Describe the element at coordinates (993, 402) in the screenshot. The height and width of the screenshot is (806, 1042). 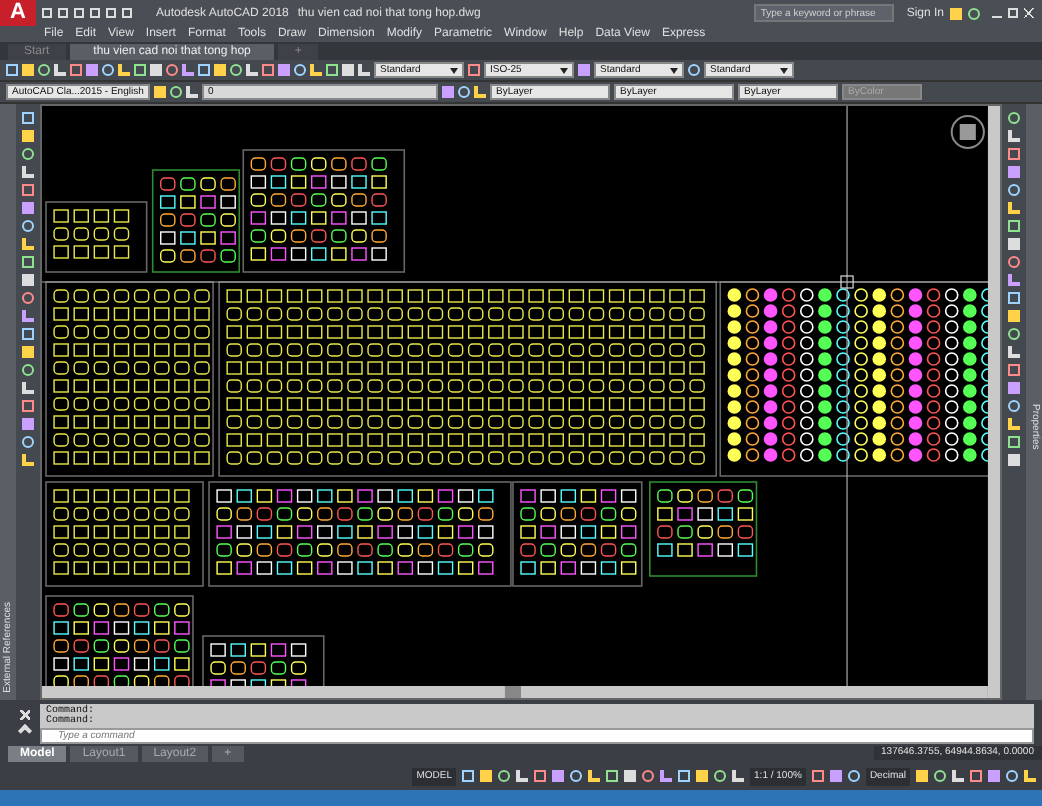
I see `vertical-scrollbar` at that location.